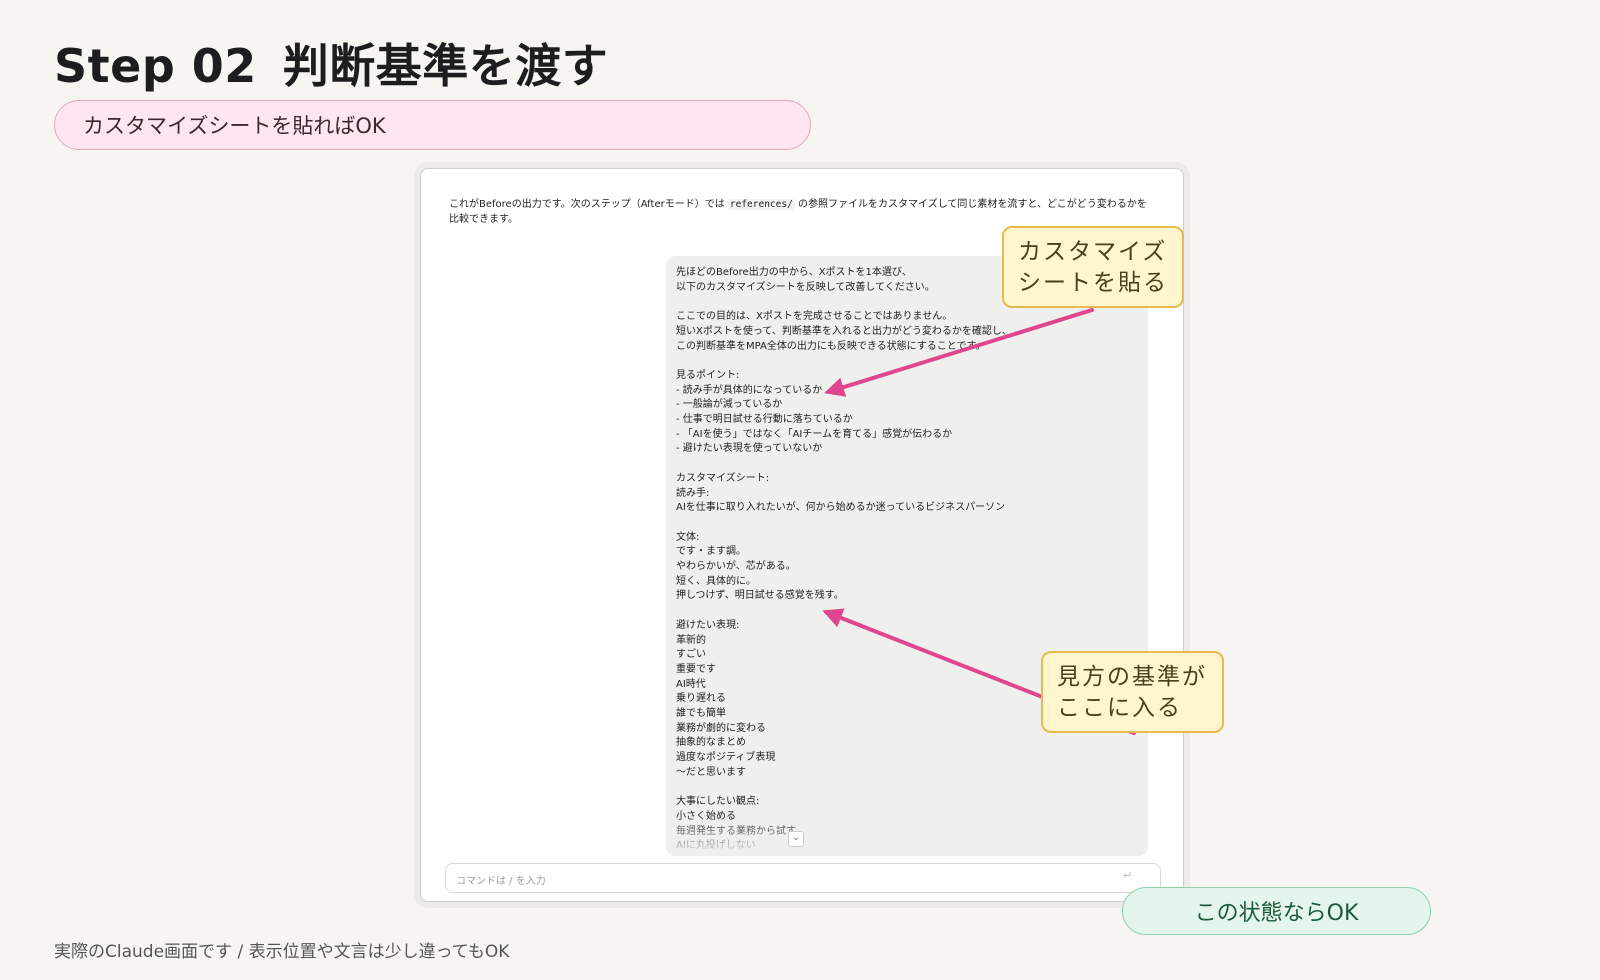 Image resolution: width=1600 pixels, height=980 pixels. I want to click on message-line: 短いXポストを使って、判断基準を入れると出力がどう変わるかを確認し、, so click(844, 331).